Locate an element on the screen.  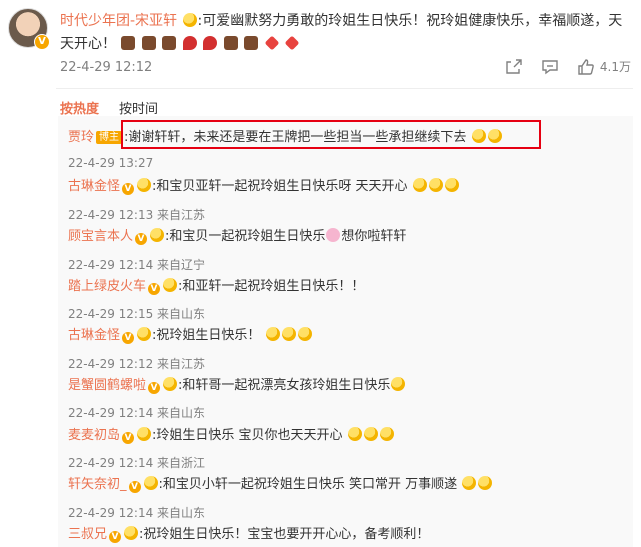
commenter-name: 三叔兄 is located at coordinates (87, 534).